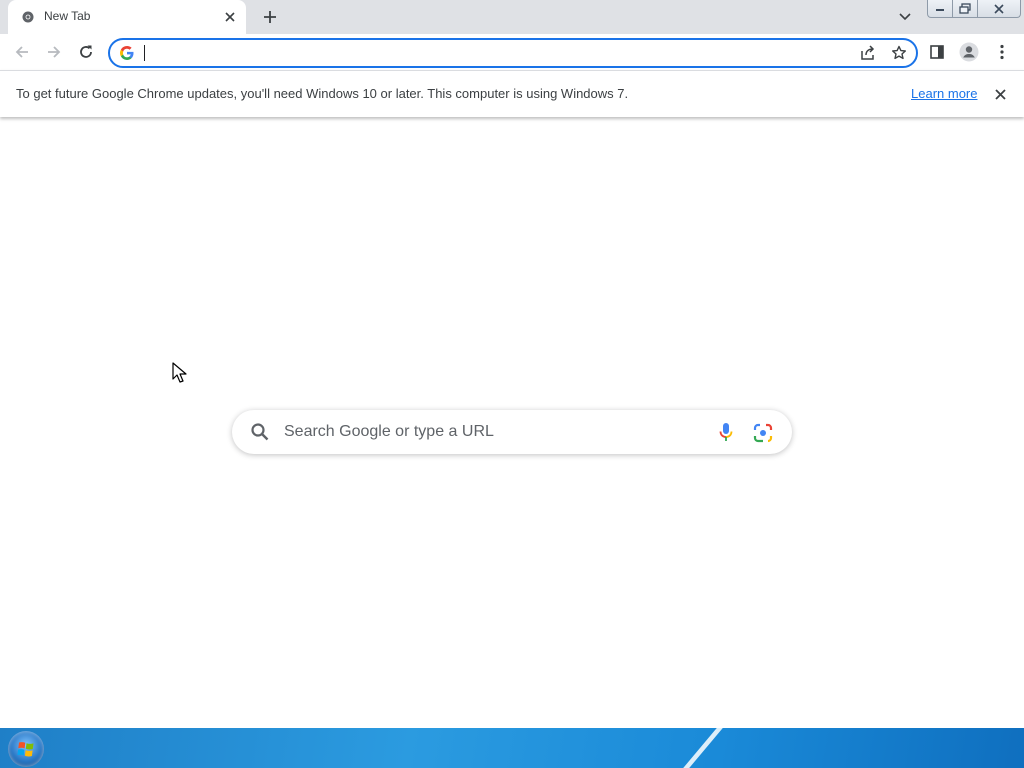 Image resolution: width=1024 pixels, height=768 pixels. I want to click on plus-icon, so click(270, 17).